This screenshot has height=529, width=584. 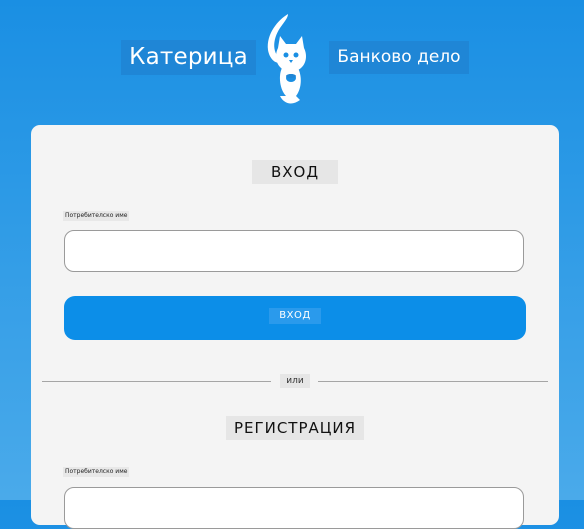 I want to click on divider-text: или, so click(x=295, y=381).